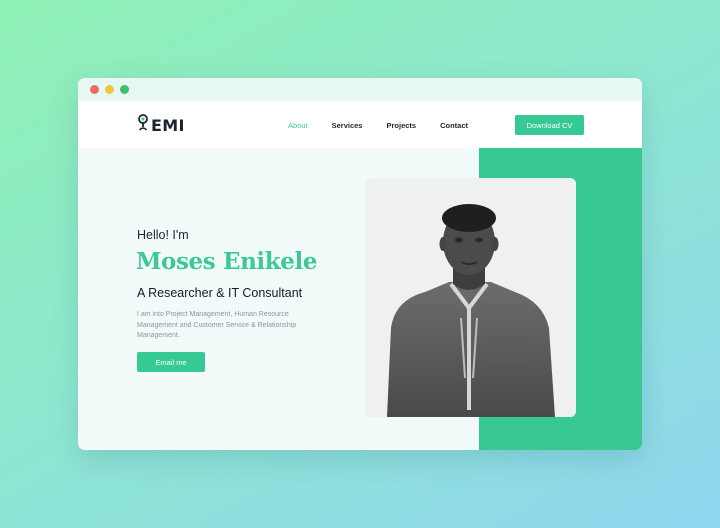  What do you see at coordinates (94, 89) in the screenshot?
I see `close-dot-icon` at bounding box center [94, 89].